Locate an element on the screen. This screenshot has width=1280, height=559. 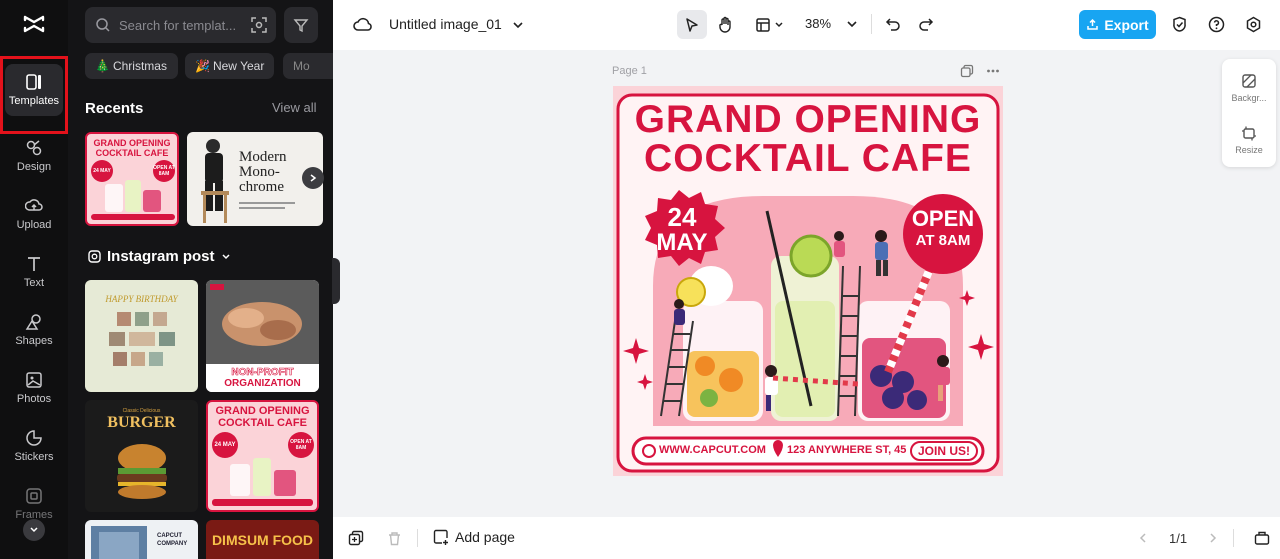
sidebar-item-shapes: Shapes is located at coordinates (34, 330).